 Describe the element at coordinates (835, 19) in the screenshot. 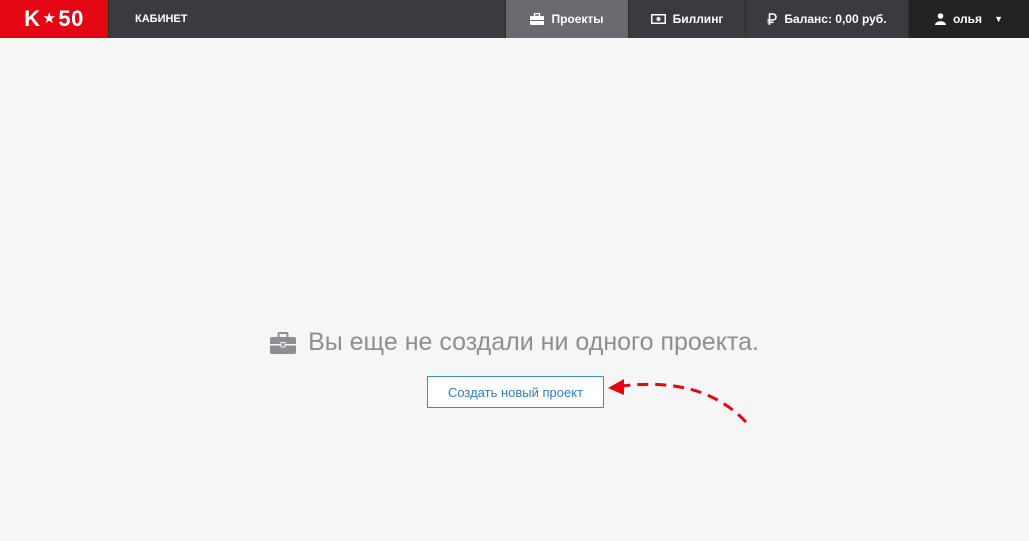

I see `nav-balance-label: Баланс: 0,00 руб.` at that location.